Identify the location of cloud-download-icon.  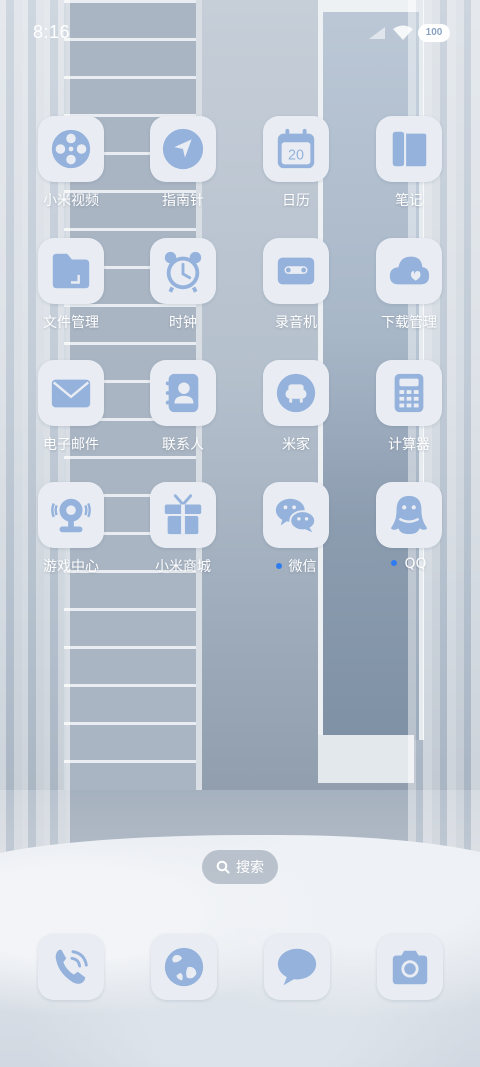
(409, 270).